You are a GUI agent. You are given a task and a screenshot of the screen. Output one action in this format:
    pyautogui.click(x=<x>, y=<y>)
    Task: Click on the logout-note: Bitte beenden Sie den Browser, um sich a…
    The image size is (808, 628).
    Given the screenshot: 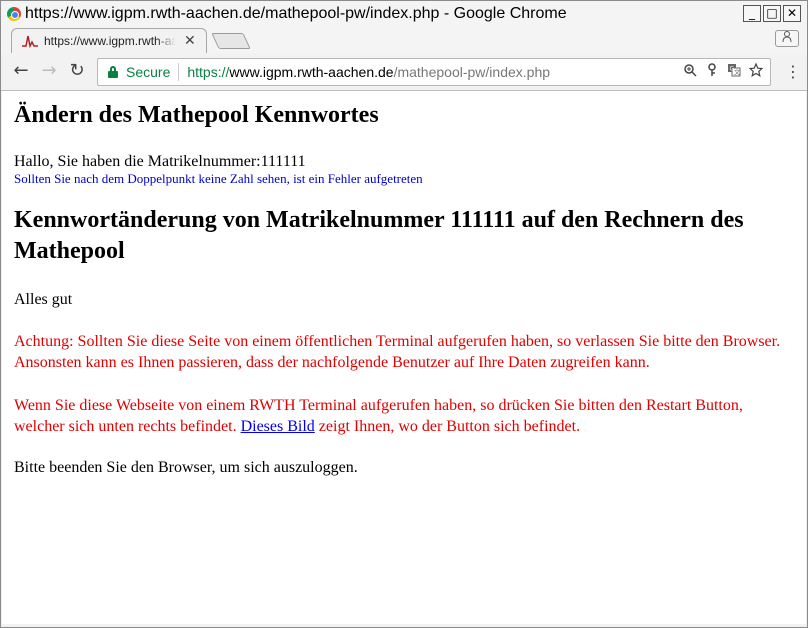 What is the action you would take?
    pyautogui.click(x=186, y=467)
    